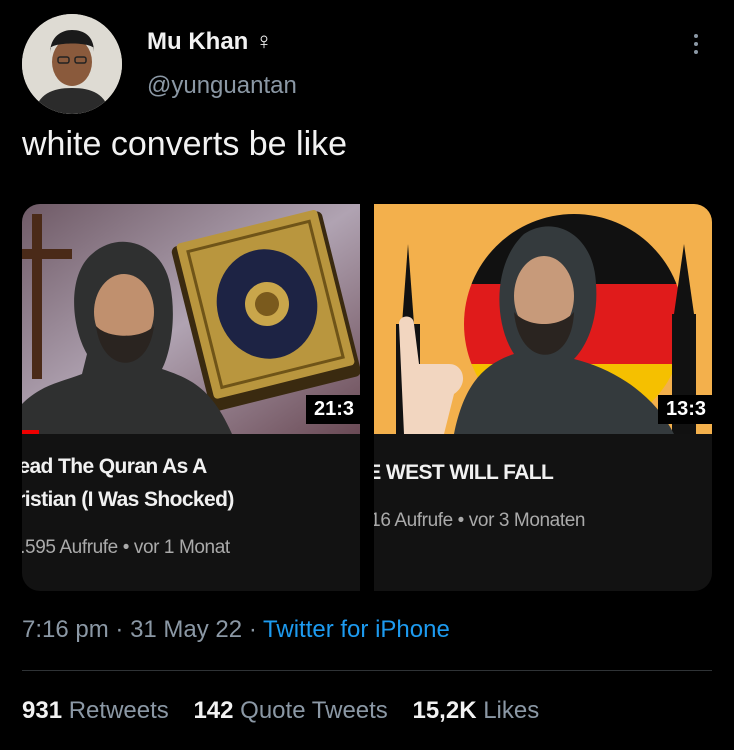 Image resolution: width=734 pixels, height=750 pixels. What do you see at coordinates (213, 710) in the screenshot?
I see `quotes-count: 142` at bounding box center [213, 710].